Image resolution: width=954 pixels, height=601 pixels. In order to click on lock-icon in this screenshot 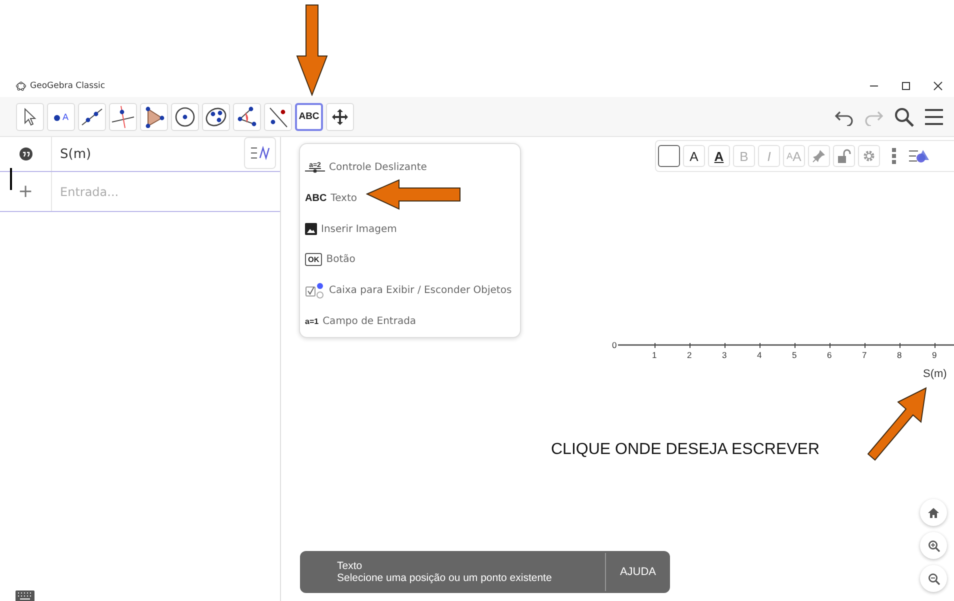, I will do `click(844, 156)`.